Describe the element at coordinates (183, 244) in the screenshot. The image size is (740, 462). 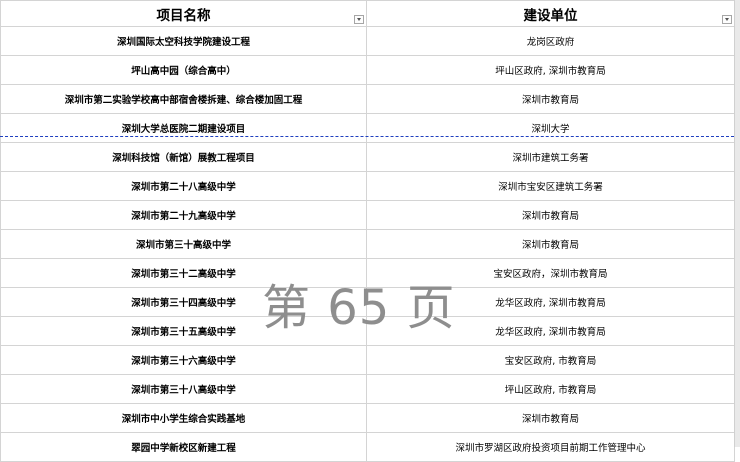
I see `project-name-cell: 深圳市第三十高级中学` at that location.